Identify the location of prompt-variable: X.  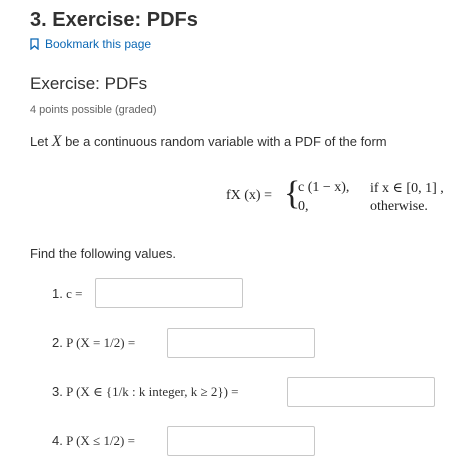
(56, 141).